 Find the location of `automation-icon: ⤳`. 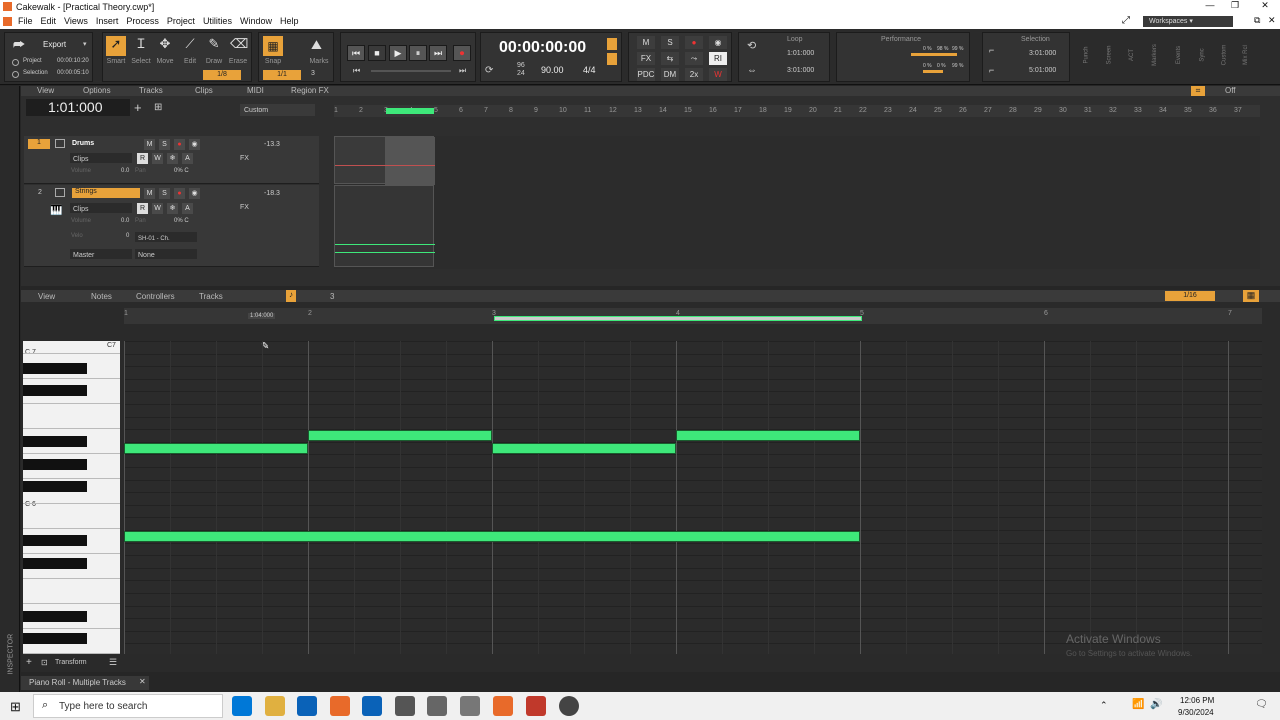

automation-icon: ⤳ is located at coordinates (694, 58).